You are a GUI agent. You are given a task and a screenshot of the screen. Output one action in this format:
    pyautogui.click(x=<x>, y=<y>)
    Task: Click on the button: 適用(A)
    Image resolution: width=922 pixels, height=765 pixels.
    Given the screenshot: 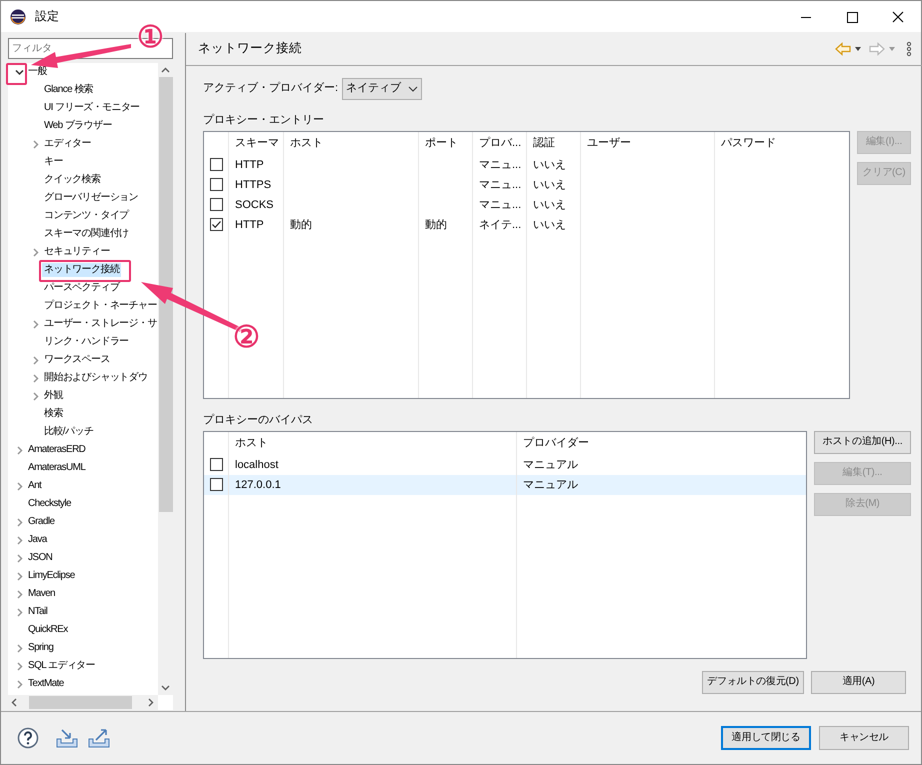 What is the action you would take?
    pyautogui.click(x=858, y=682)
    